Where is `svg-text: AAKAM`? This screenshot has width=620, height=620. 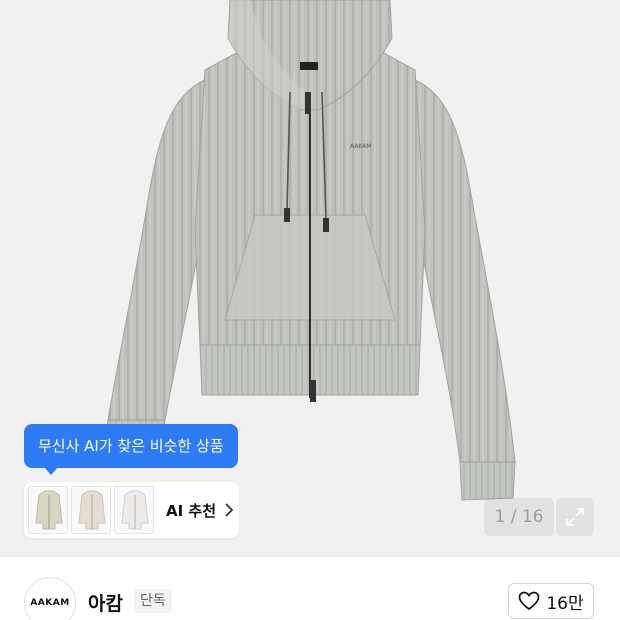 svg-text: AAKAM is located at coordinates (361, 146).